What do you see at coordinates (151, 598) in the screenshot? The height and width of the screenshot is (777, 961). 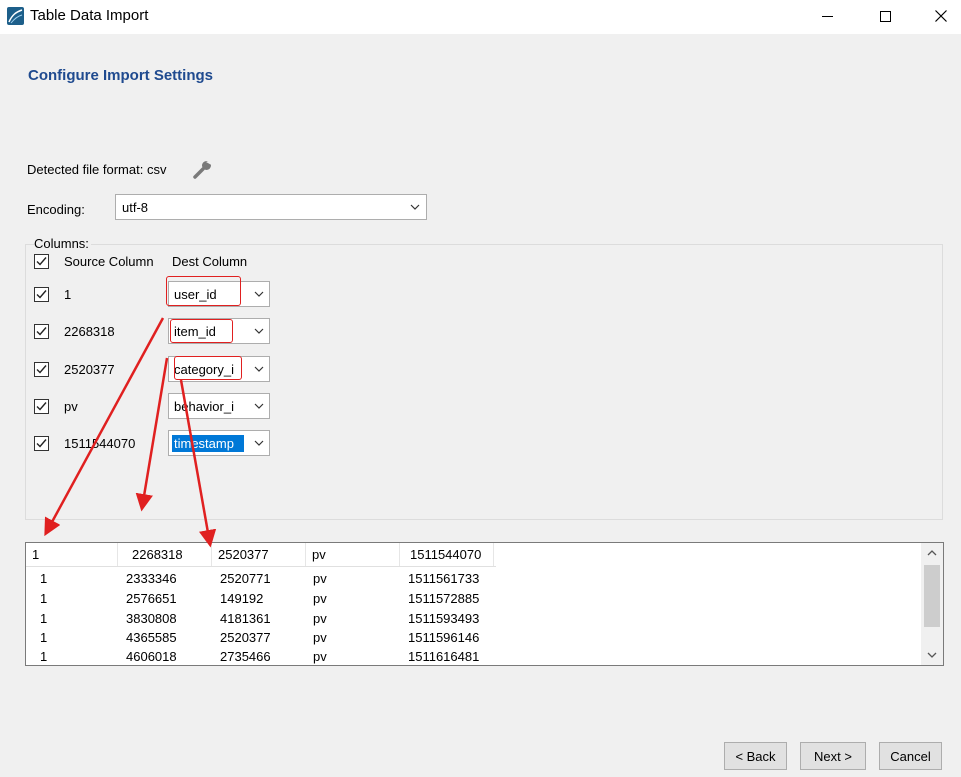 I see `table-cell: 2576651` at bounding box center [151, 598].